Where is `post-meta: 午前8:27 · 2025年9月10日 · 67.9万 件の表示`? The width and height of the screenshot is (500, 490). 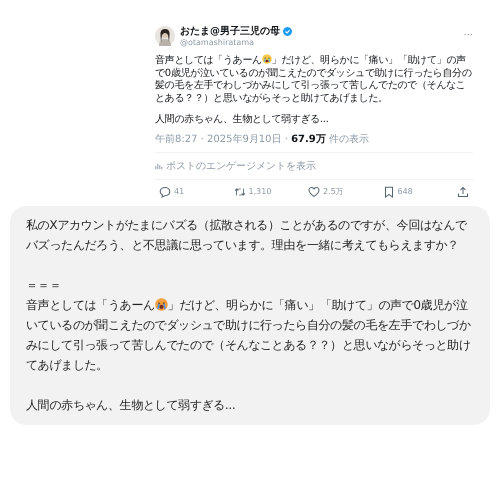 post-meta: 午前8:27 · 2025年9月10日 · 67.9万 件の表示 is located at coordinates (314, 142).